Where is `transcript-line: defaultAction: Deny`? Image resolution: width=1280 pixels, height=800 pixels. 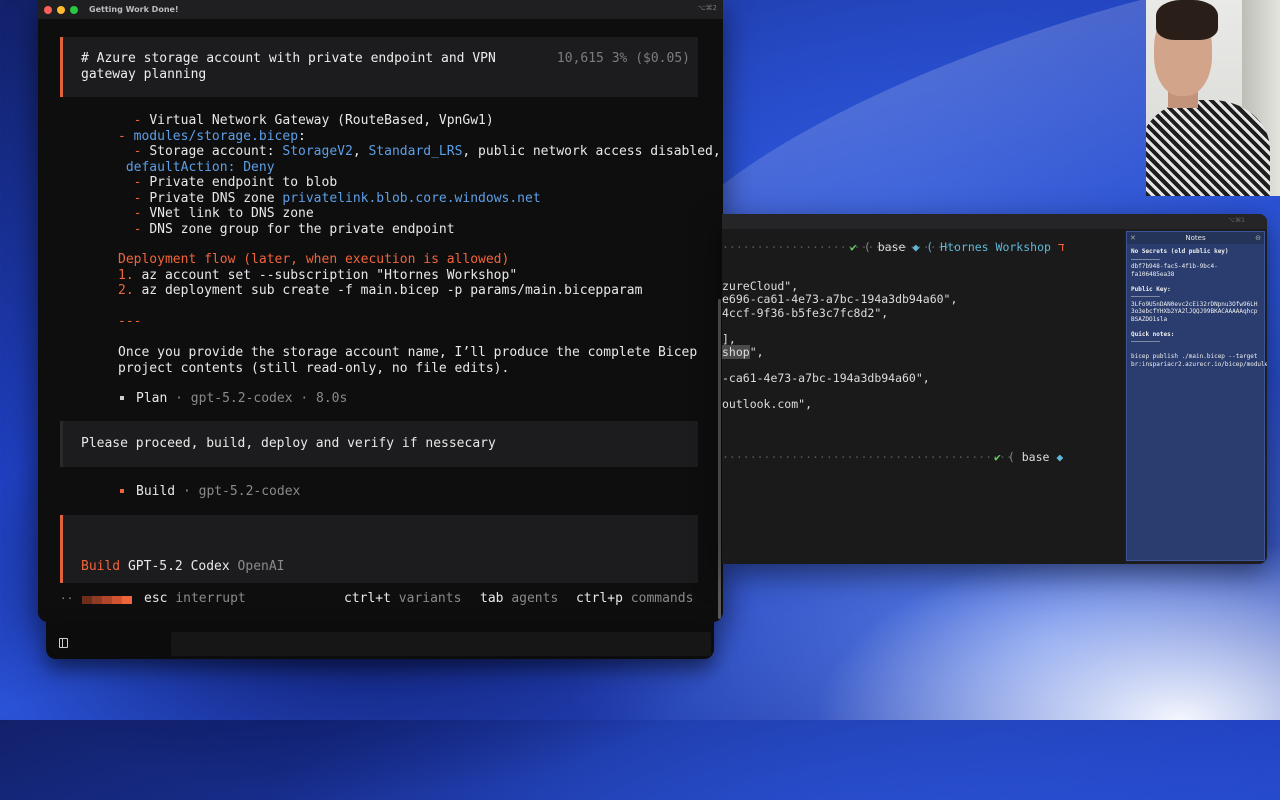 transcript-line: defaultAction: Deny is located at coordinates (196, 167).